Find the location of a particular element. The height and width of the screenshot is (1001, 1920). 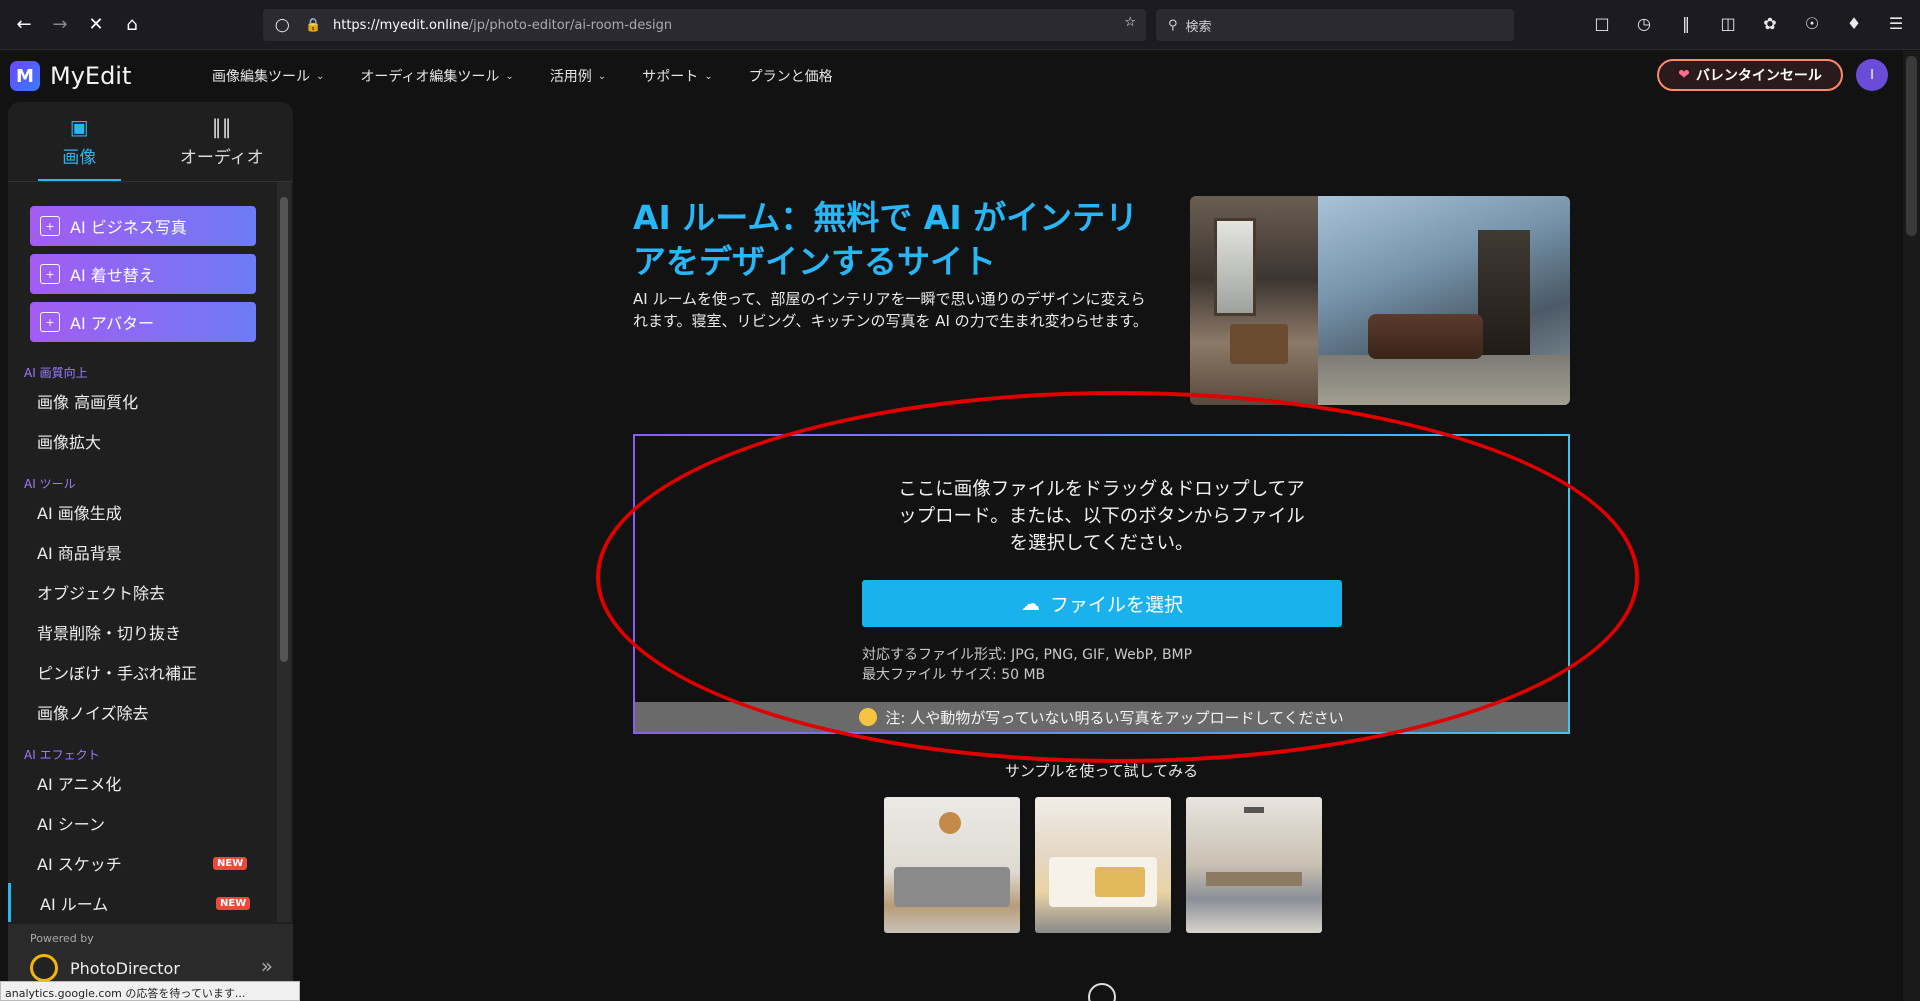

valentine-sale-button: ❤ バレンタインセール is located at coordinates (1750, 75).